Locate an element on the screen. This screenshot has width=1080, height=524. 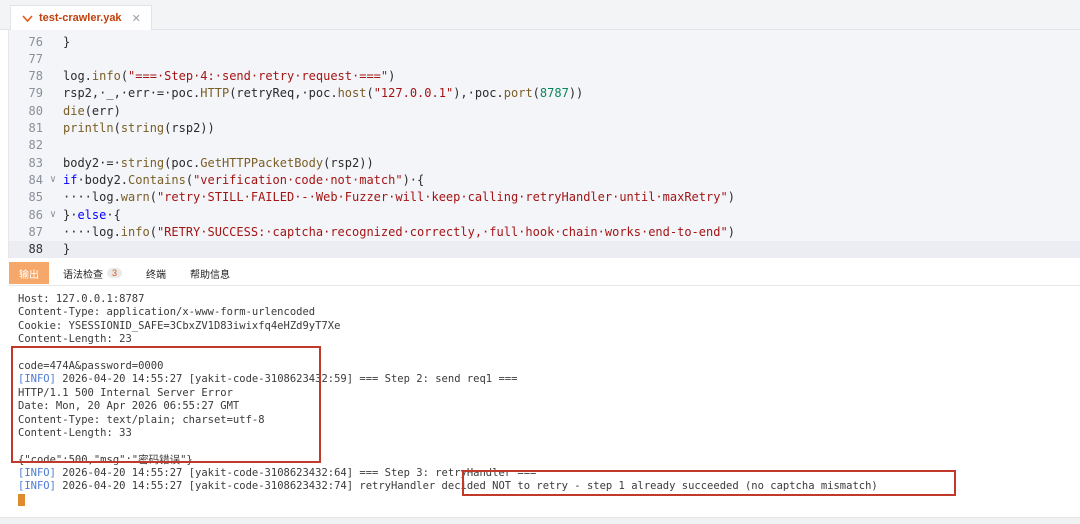
code-line: 77 is located at coordinates (544, 58).